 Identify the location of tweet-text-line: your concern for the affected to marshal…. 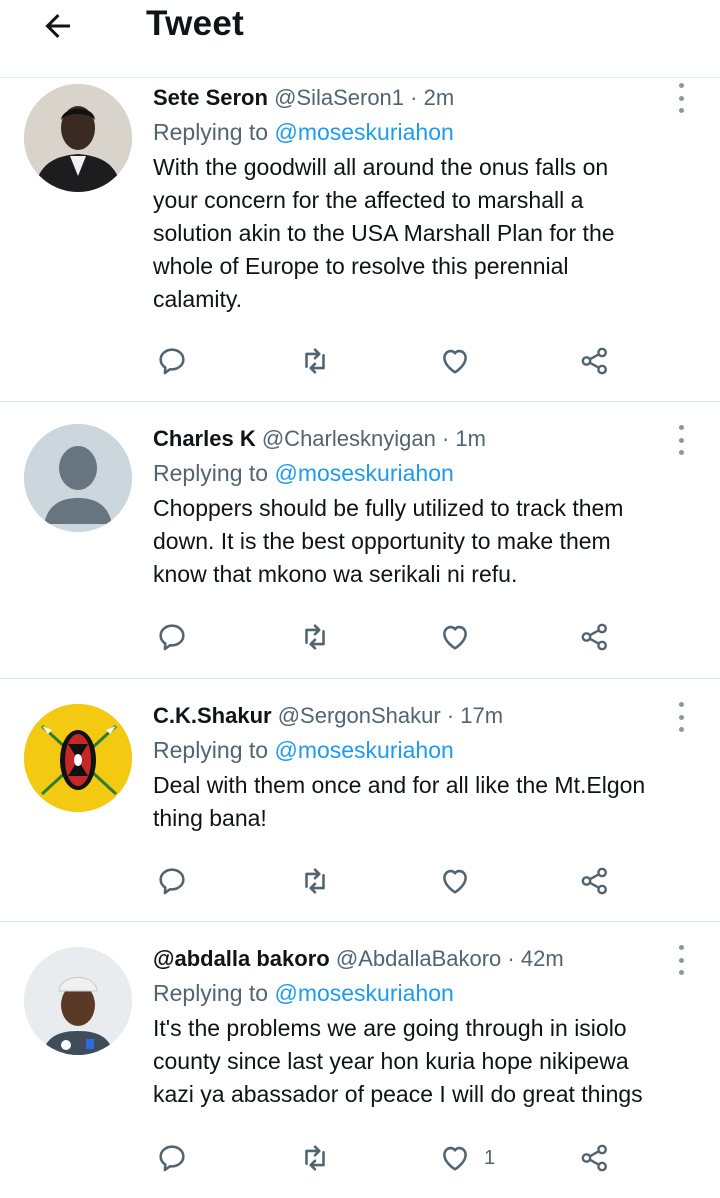
(368, 200).